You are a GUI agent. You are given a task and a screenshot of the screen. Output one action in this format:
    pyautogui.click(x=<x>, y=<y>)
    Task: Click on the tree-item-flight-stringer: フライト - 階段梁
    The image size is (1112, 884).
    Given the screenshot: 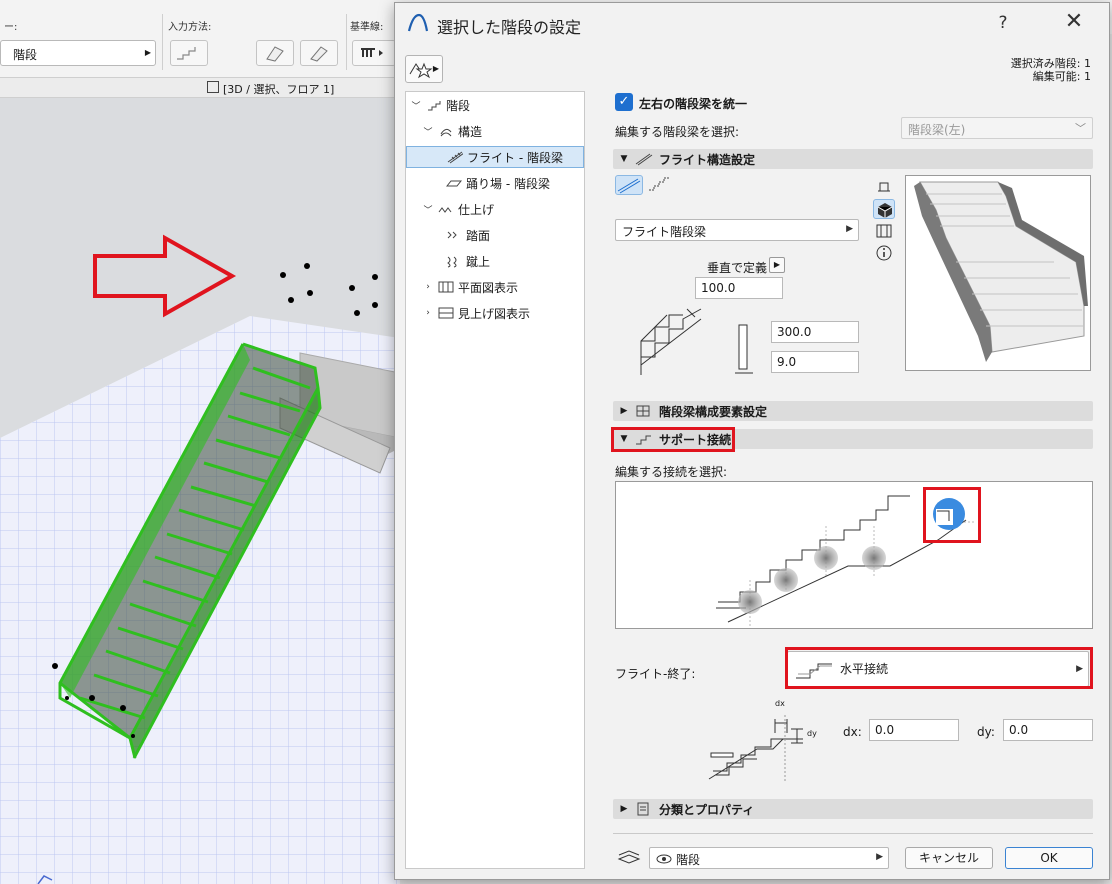 What is the action you would take?
    pyautogui.click(x=495, y=157)
    